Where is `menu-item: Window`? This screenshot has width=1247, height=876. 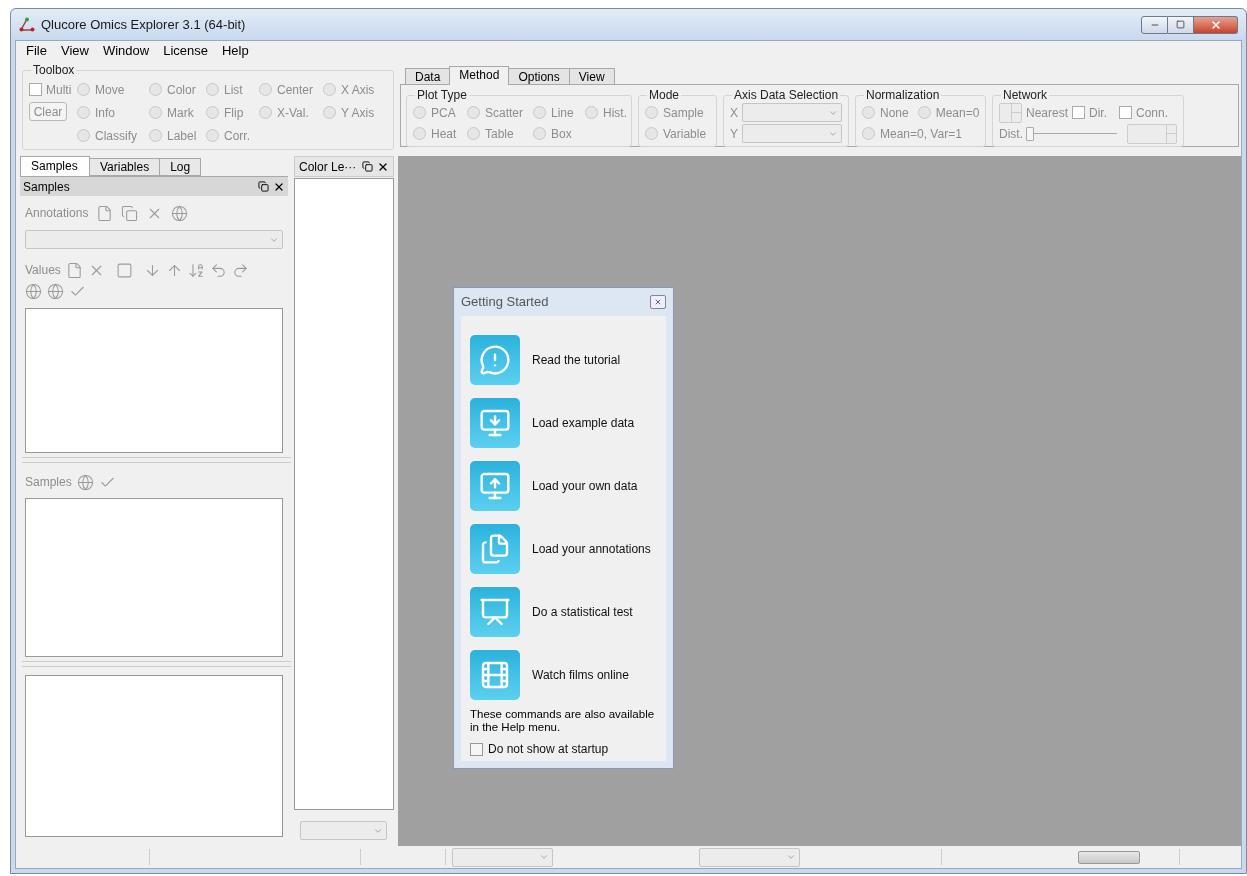
menu-item: Window is located at coordinates (126, 51).